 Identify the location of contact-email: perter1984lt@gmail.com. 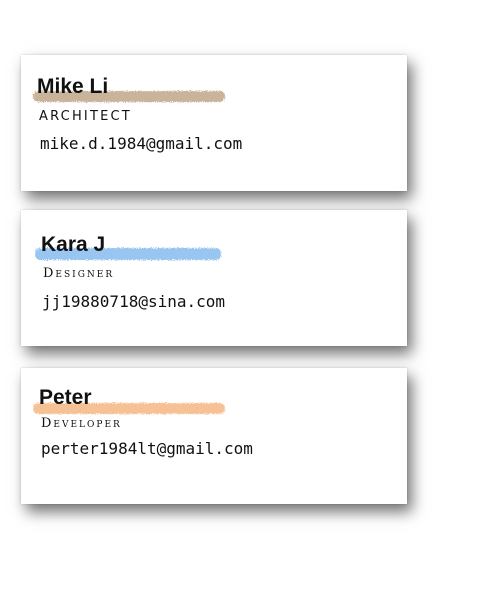
(147, 448).